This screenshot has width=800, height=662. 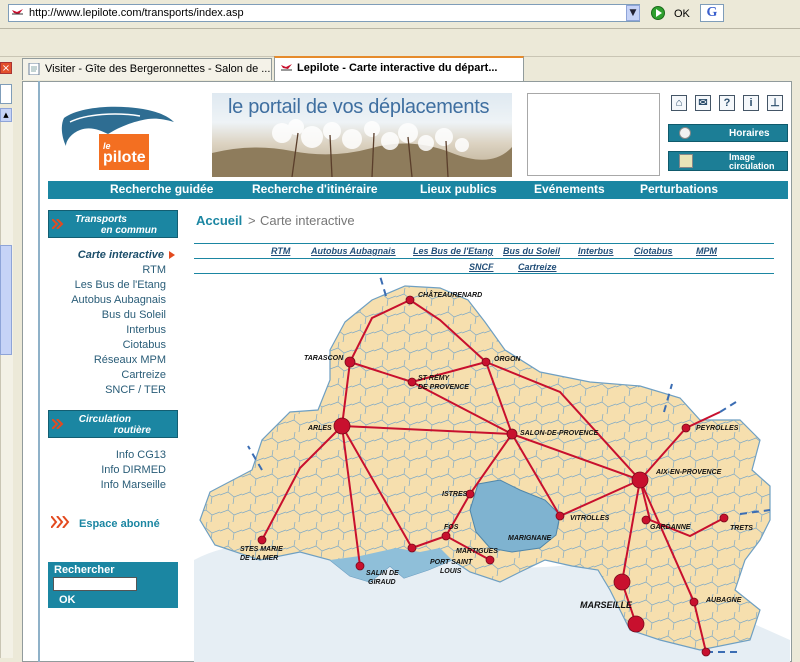 I want to click on address-dropdown-icon: ▼, so click(x=633, y=13).